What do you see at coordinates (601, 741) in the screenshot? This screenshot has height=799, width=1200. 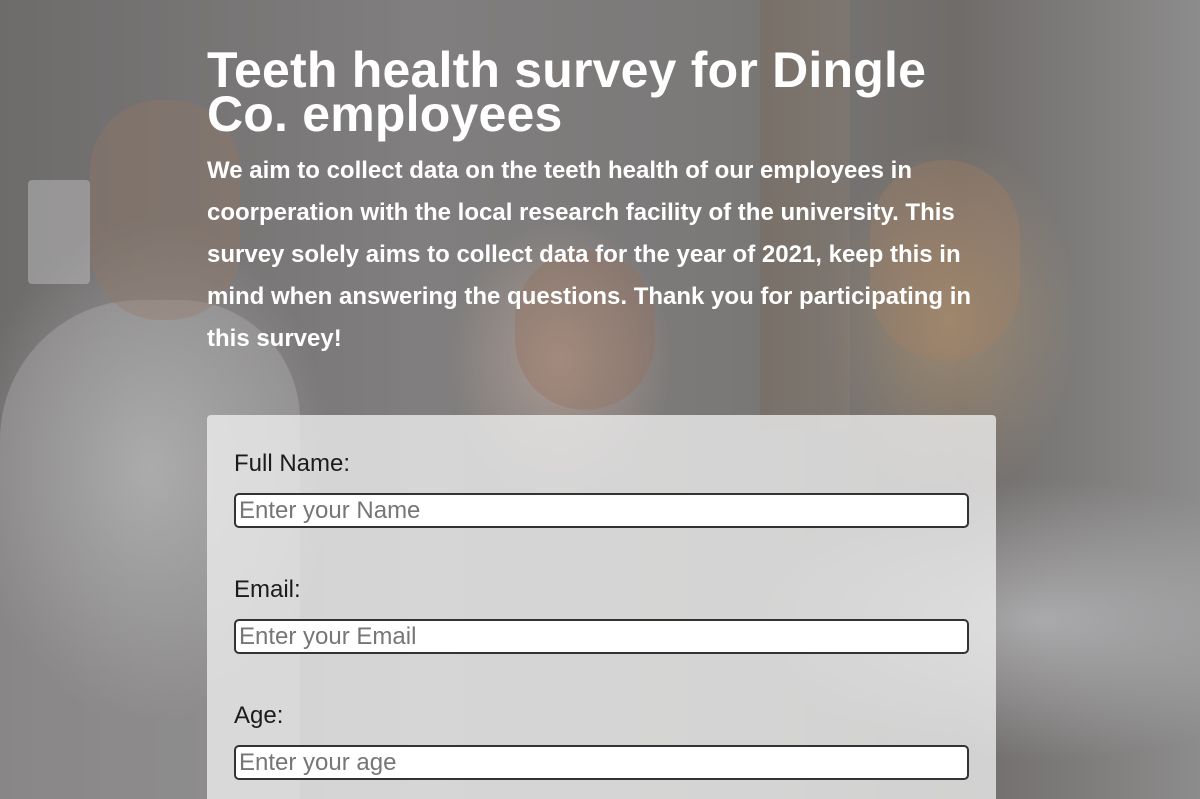 I see `age-field: Age:` at bounding box center [601, 741].